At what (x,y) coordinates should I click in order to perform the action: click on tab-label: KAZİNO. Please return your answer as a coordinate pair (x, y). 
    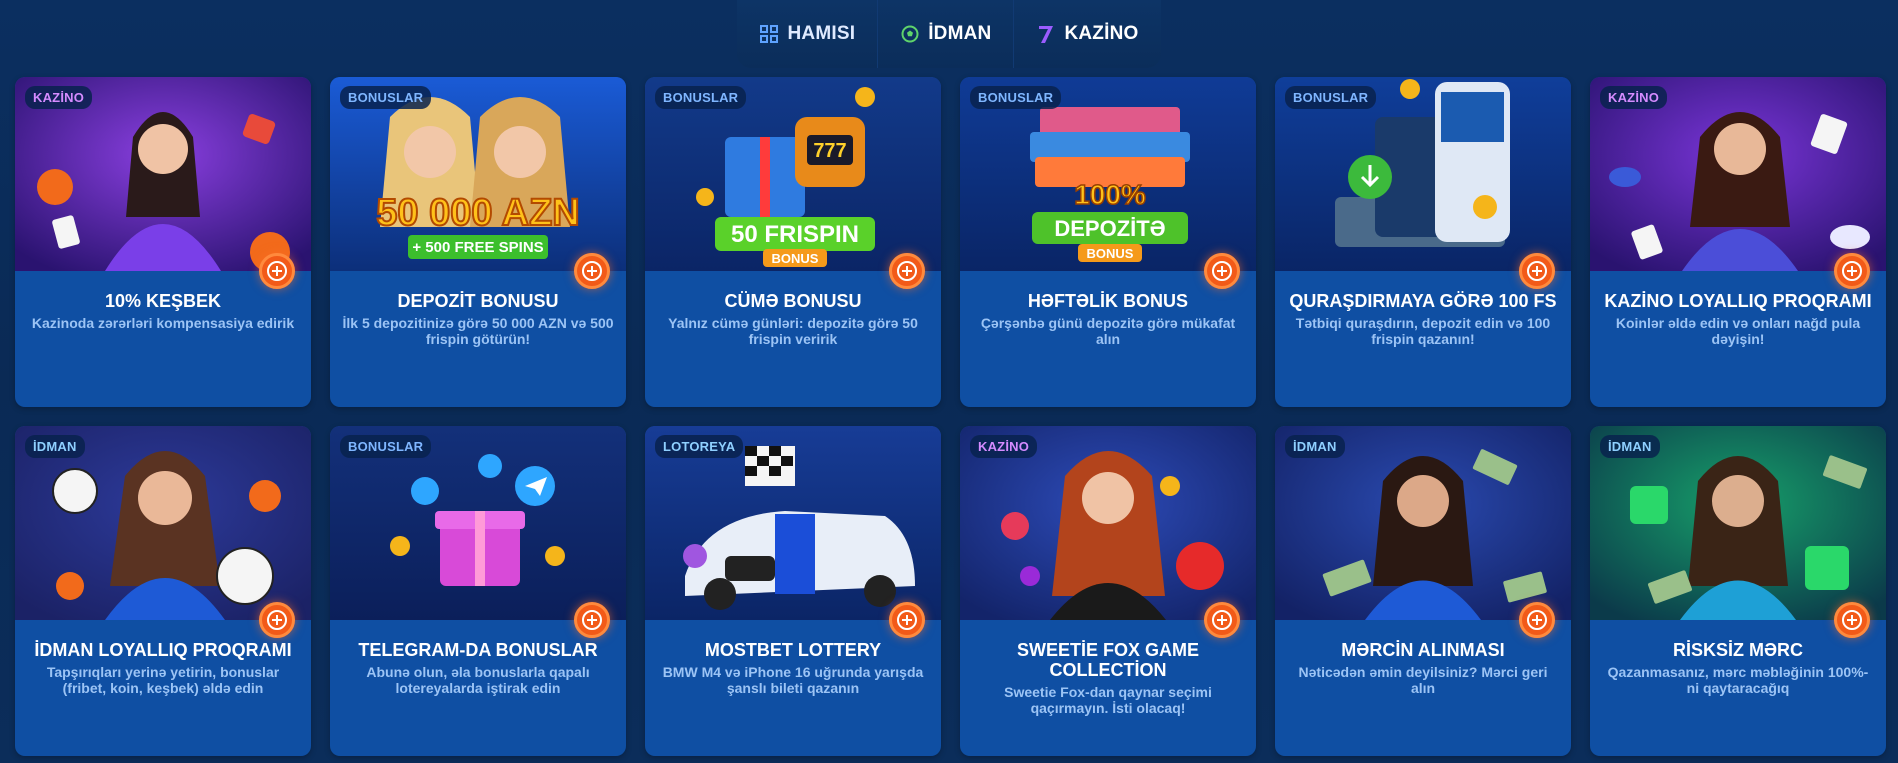
    Looking at the image, I should click on (1101, 33).